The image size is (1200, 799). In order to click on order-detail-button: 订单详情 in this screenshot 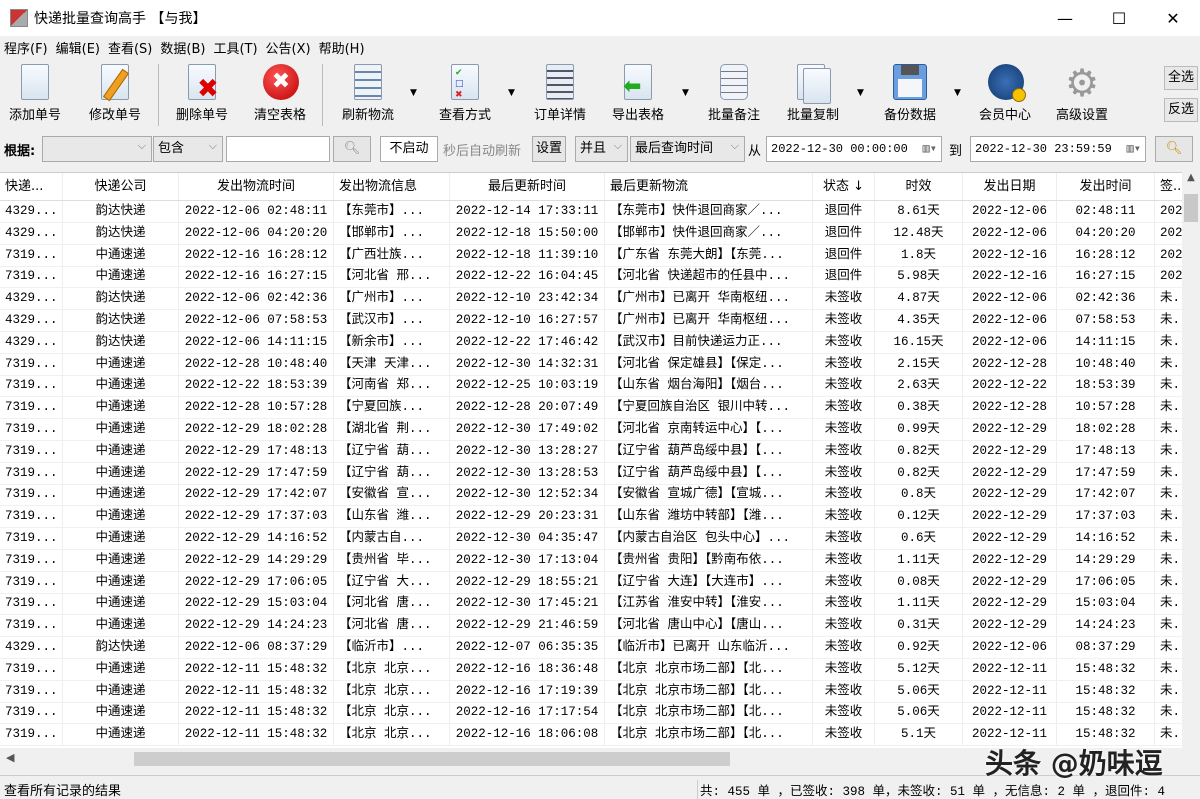, I will do `click(560, 93)`.